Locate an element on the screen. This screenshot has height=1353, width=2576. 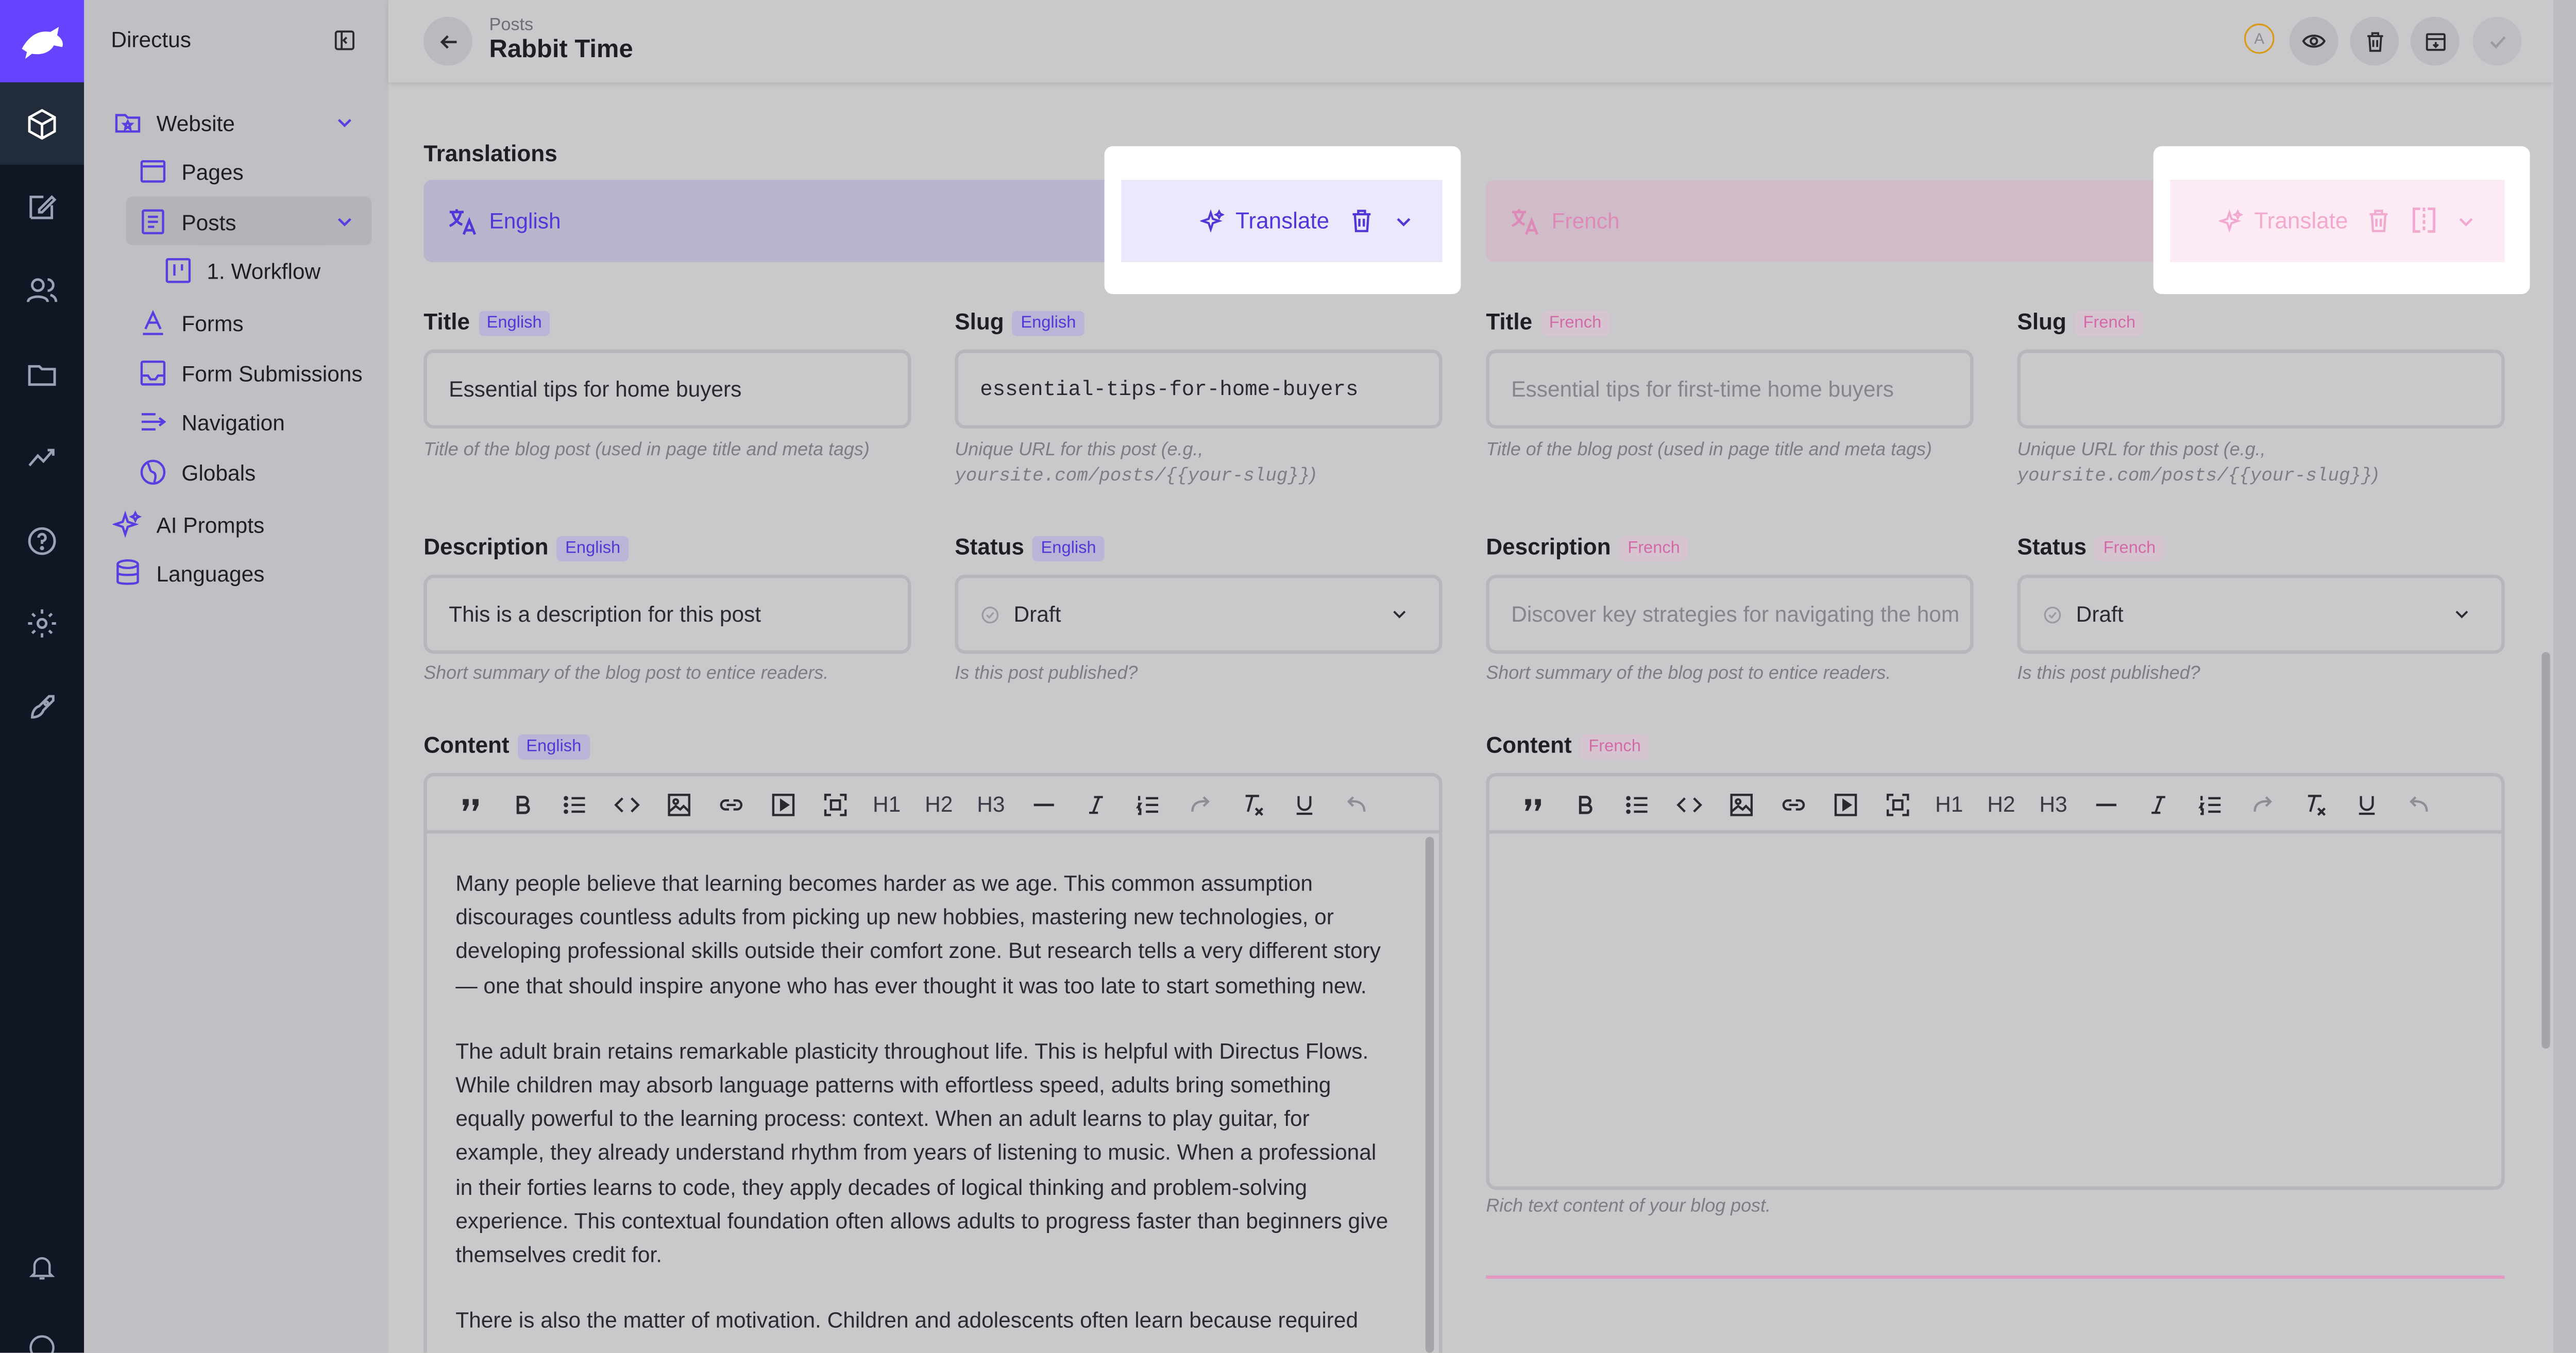
scrollbar-thumb is located at coordinates (2546, 850).